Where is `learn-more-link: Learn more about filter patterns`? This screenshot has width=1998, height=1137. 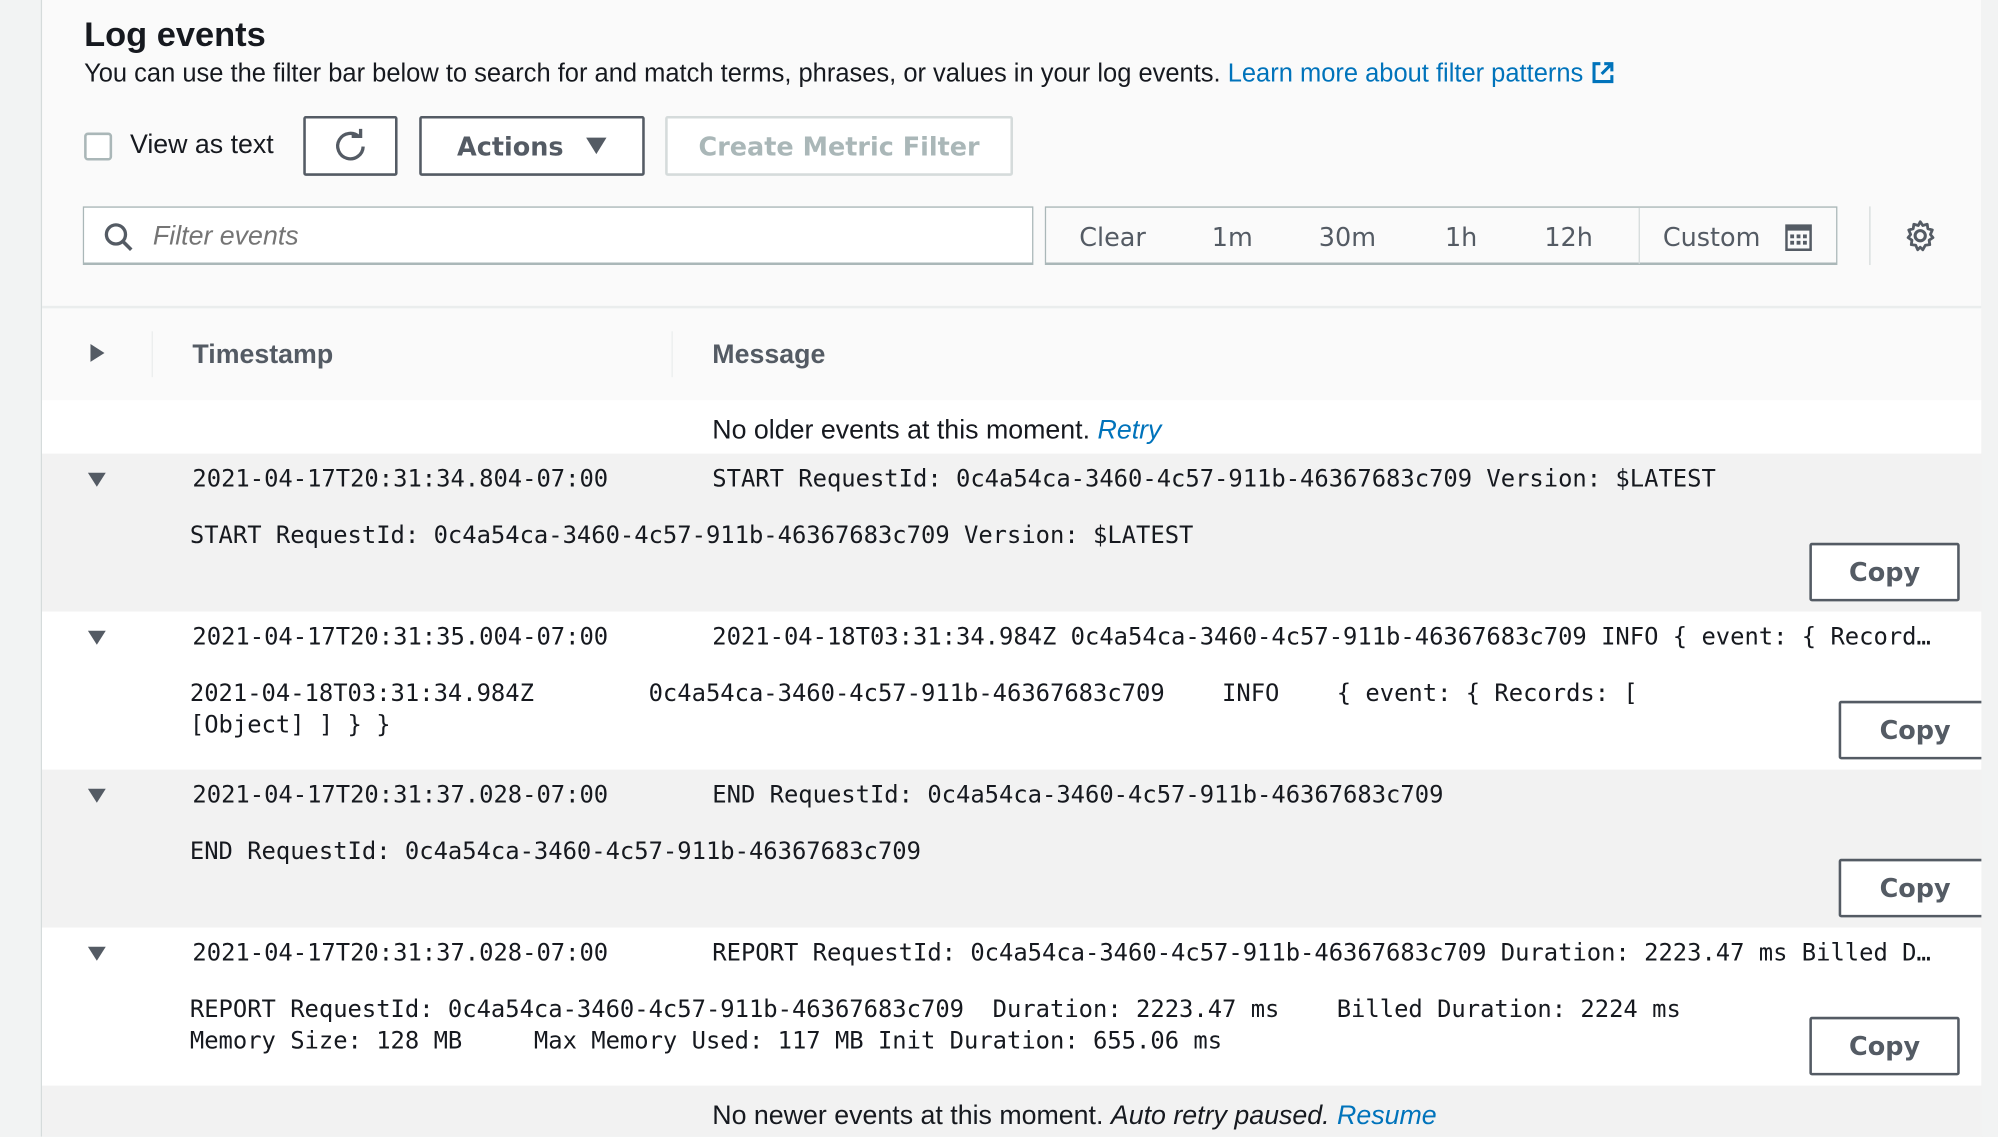
learn-more-link: Learn more about filter patterns is located at coordinates (1422, 74).